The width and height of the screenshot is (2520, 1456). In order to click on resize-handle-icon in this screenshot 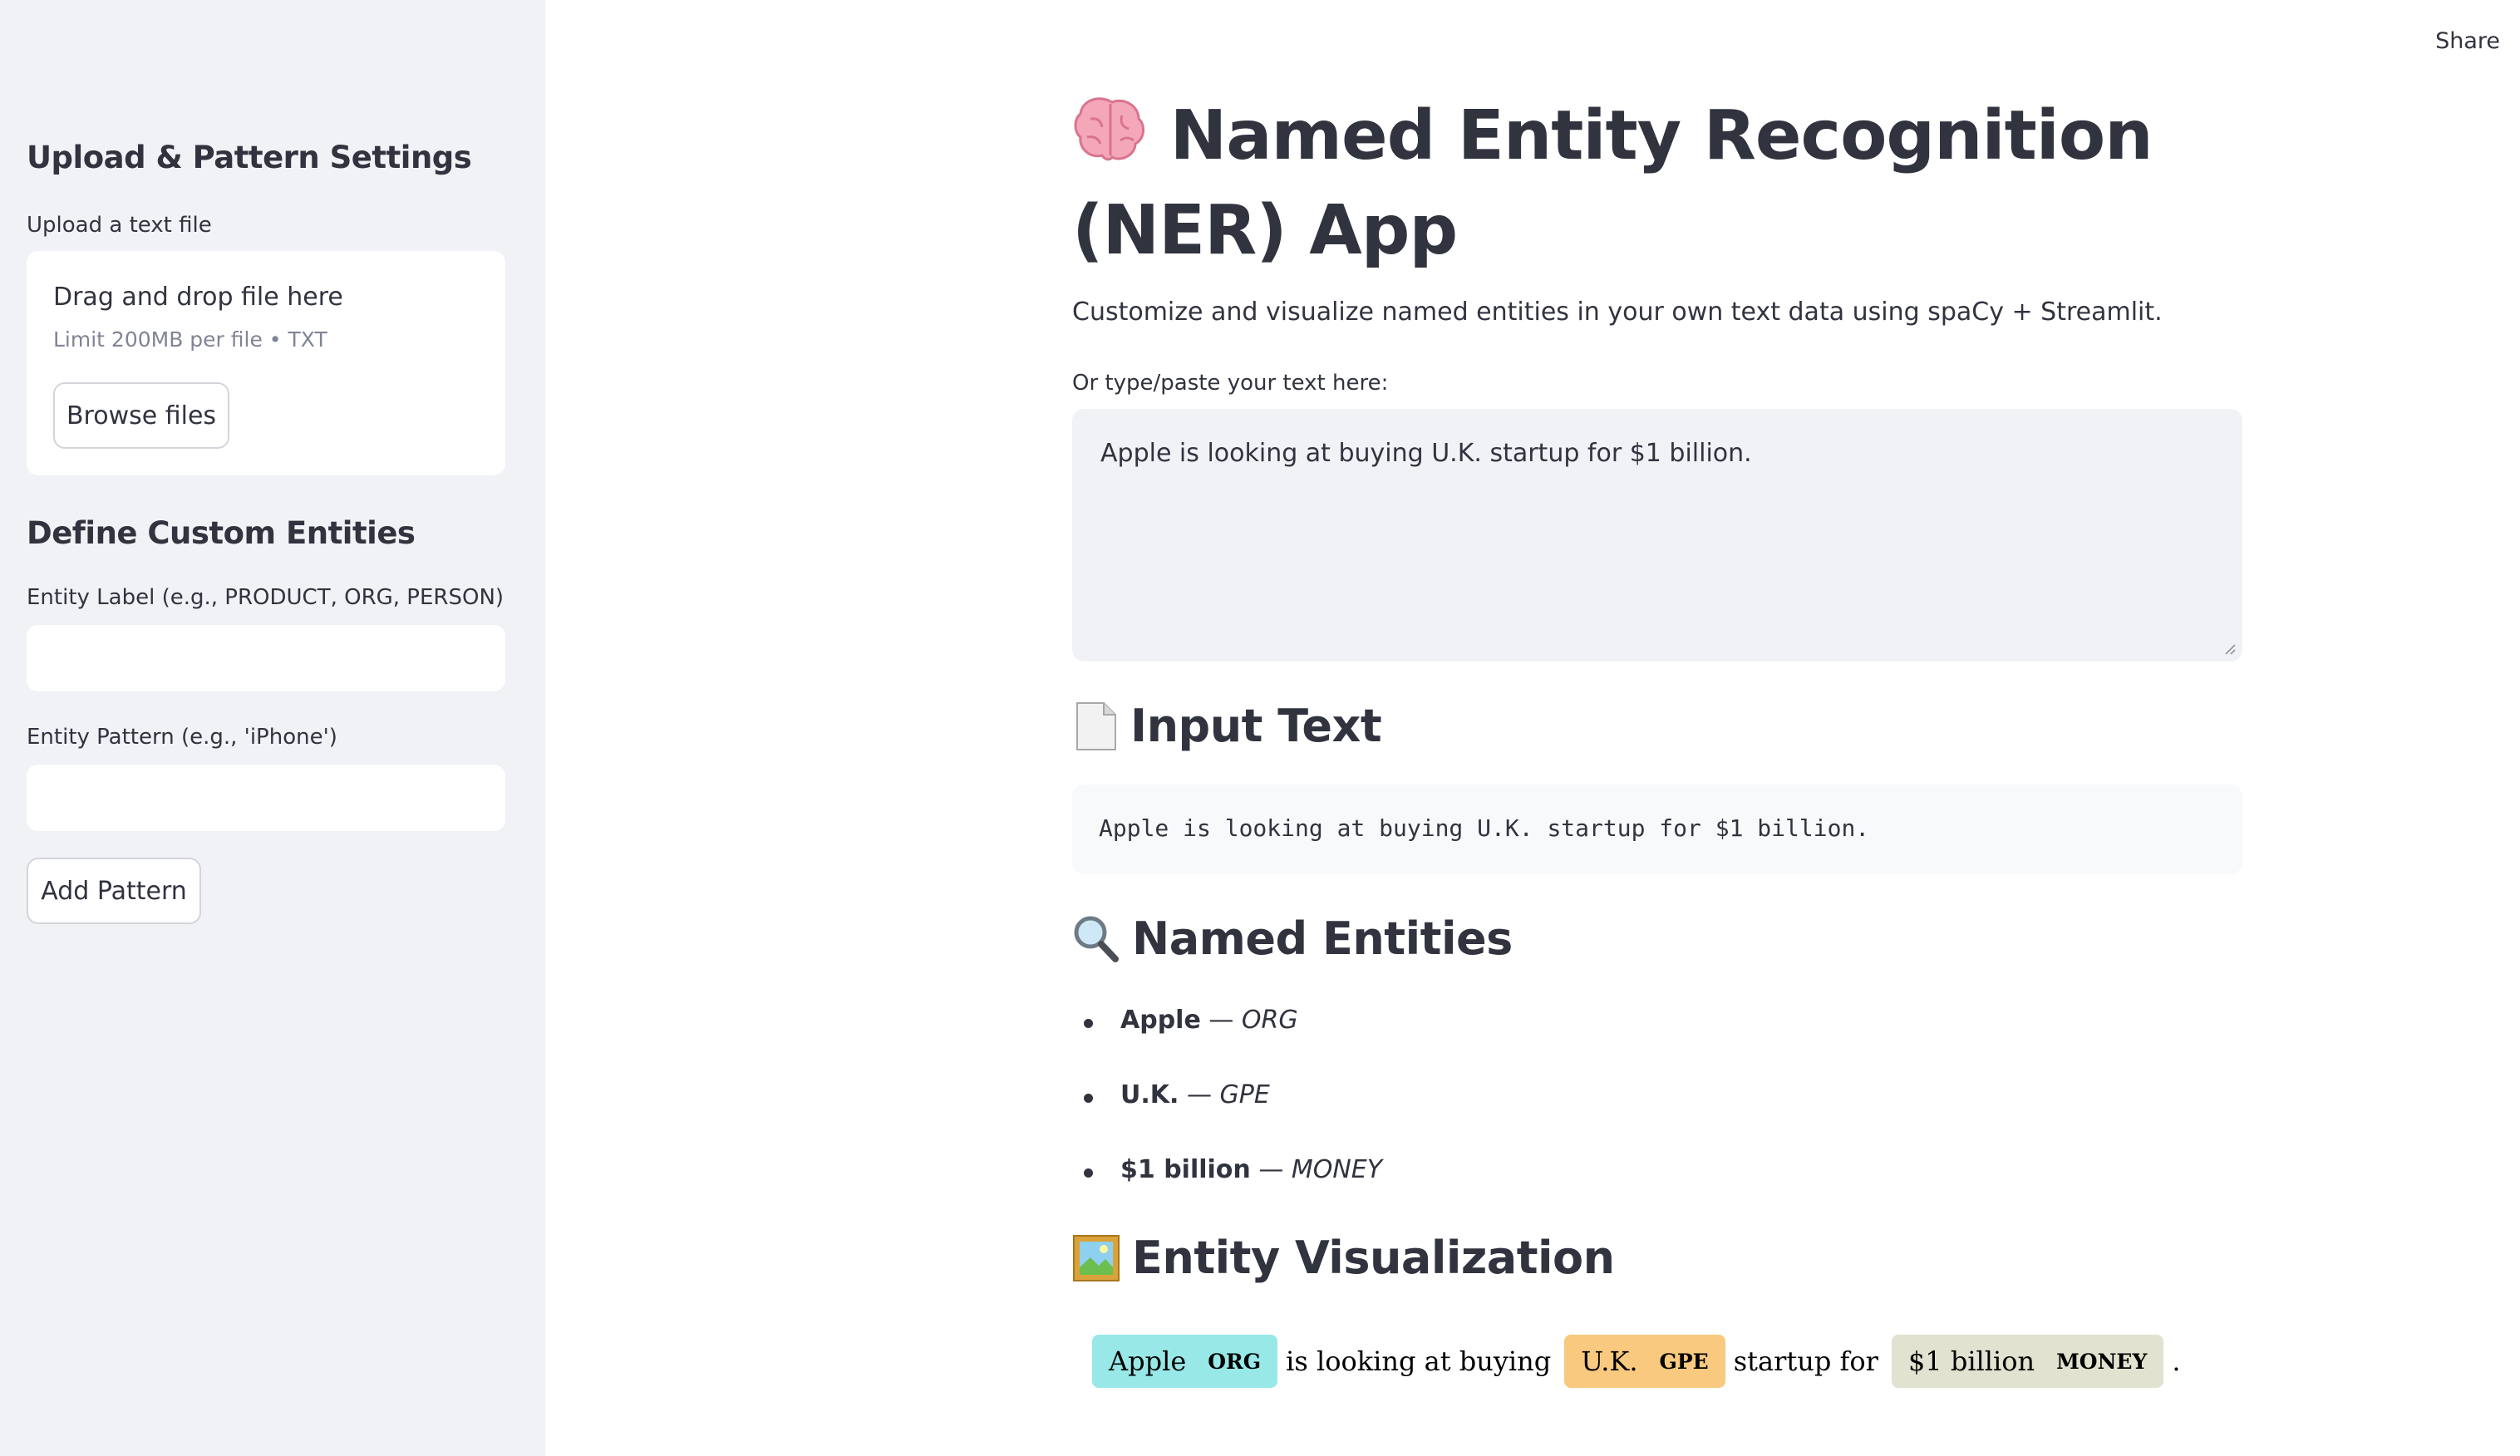, I will do `click(2230, 649)`.